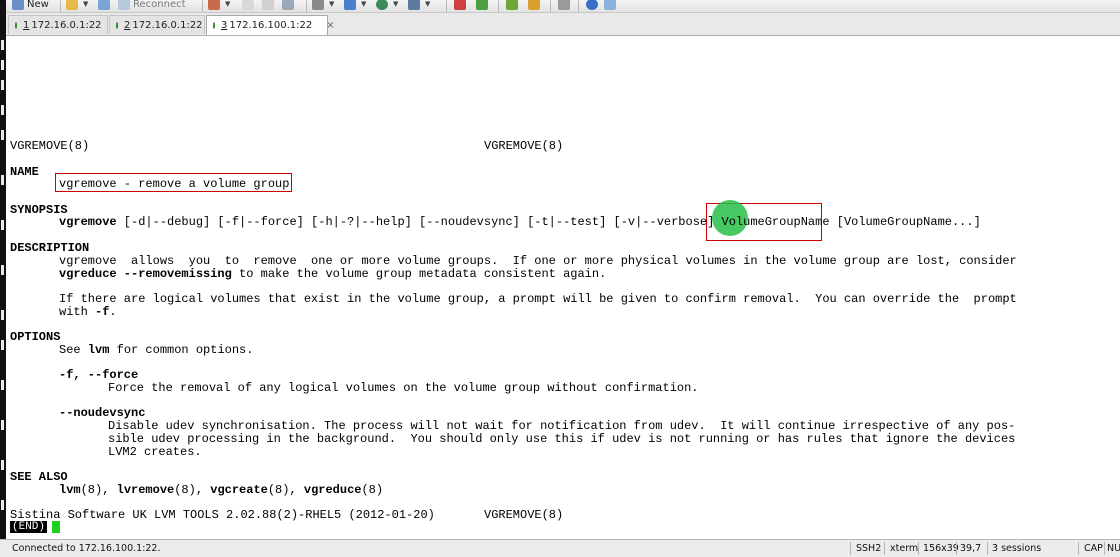 The height and width of the screenshot is (557, 1120). What do you see at coordinates (524, 515) in the screenshot?
I see `man-footer-right: VGREMOVE(8)` at bounding box center [524, 515].